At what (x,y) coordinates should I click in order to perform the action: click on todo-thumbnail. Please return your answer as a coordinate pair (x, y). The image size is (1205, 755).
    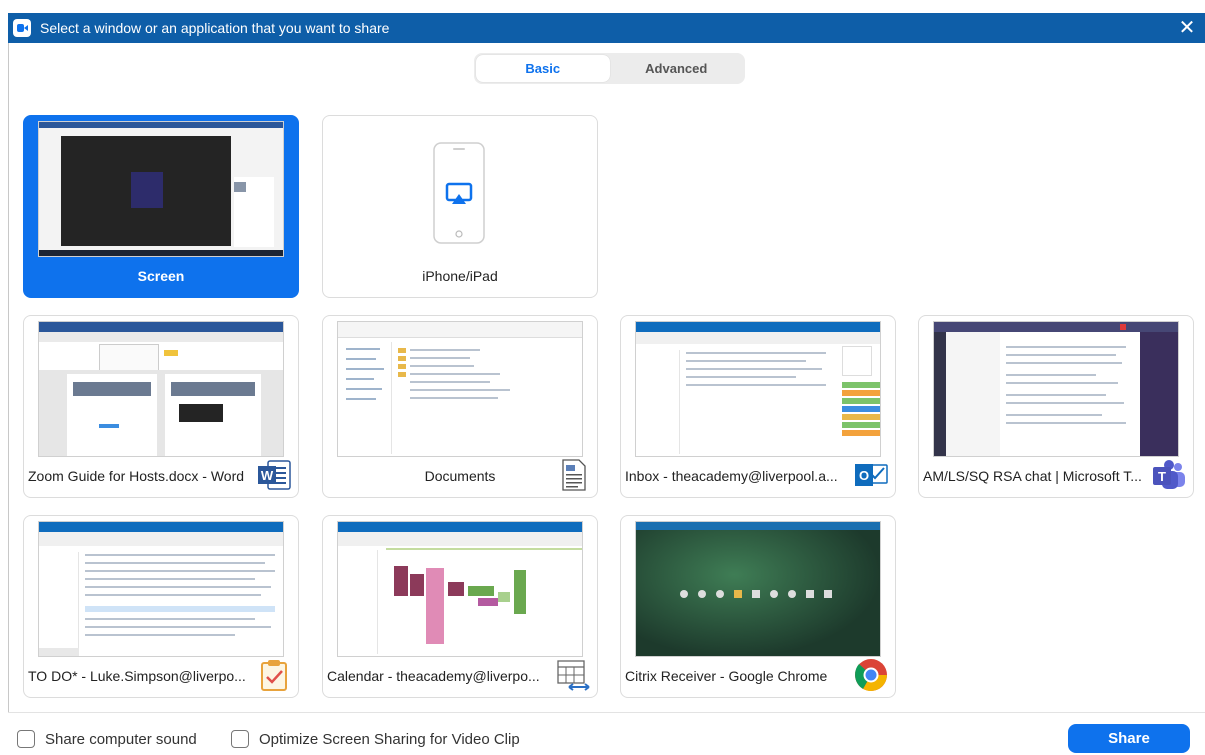
    Looking at the image, I should click on (161, 589).